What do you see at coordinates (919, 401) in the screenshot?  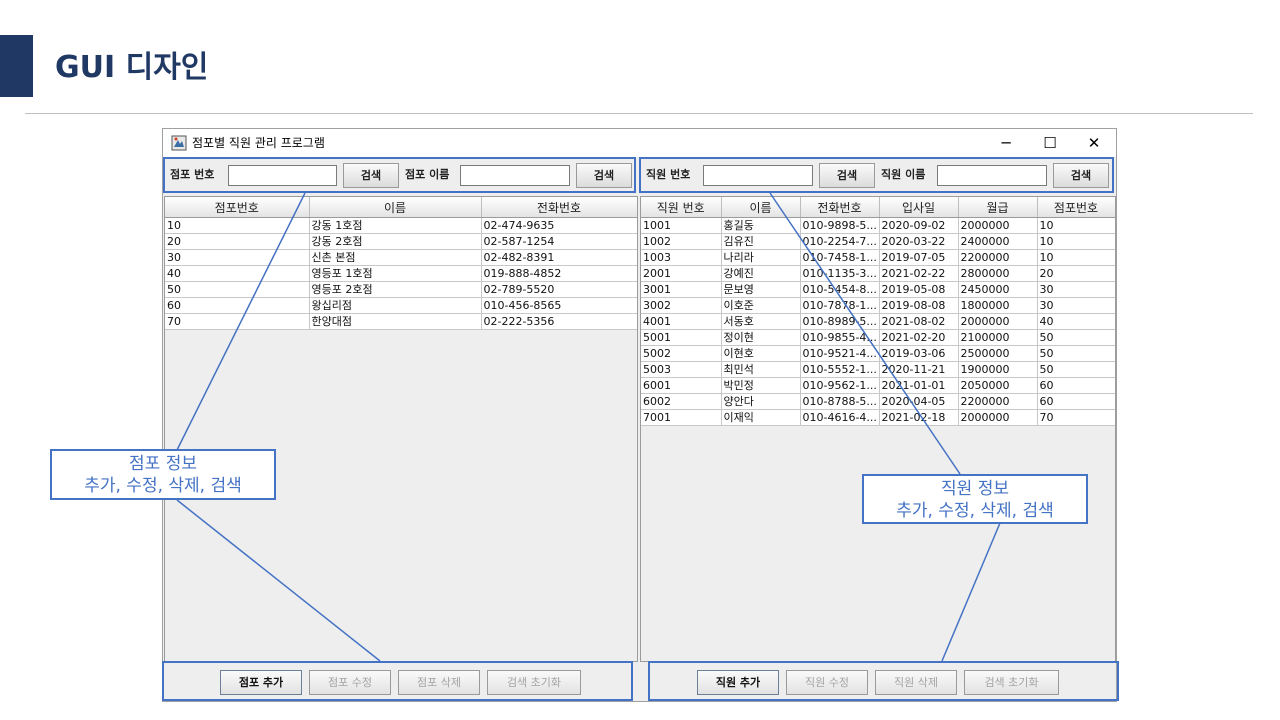 I see `employee-cell: 2020-04-05` at bounding box center [919, 401].